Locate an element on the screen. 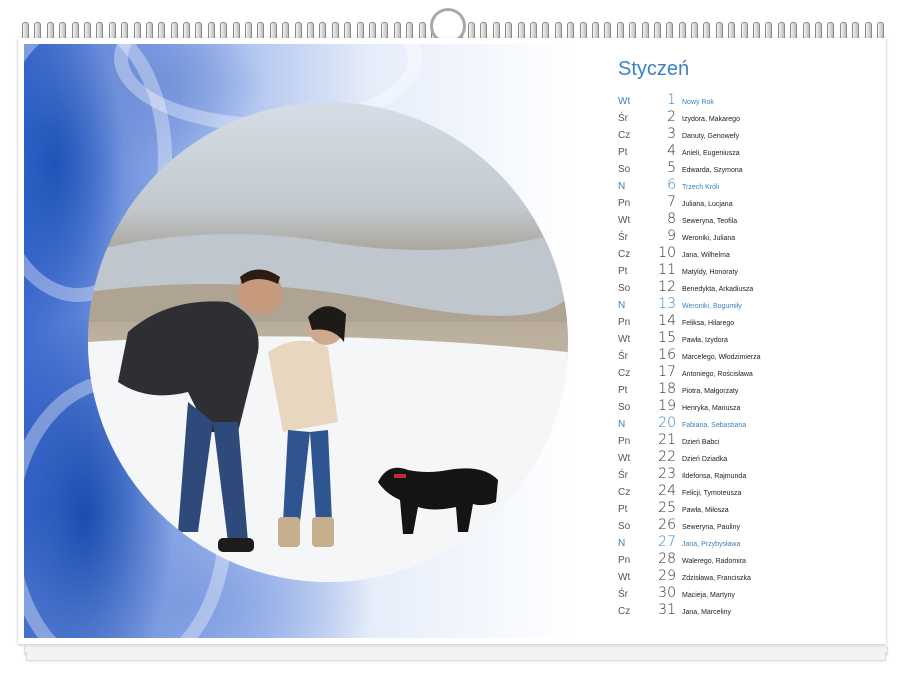 This screenshot has height=686, width=900. day-row: Pn 7 Juliana, Lucjana is located at coordinates (749, 202).